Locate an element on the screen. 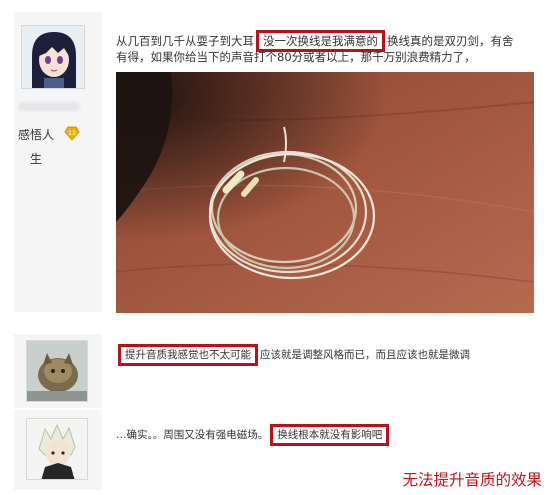  highlight-box: 换线根本就没有影响吧 is located at coordinates (330, 435).